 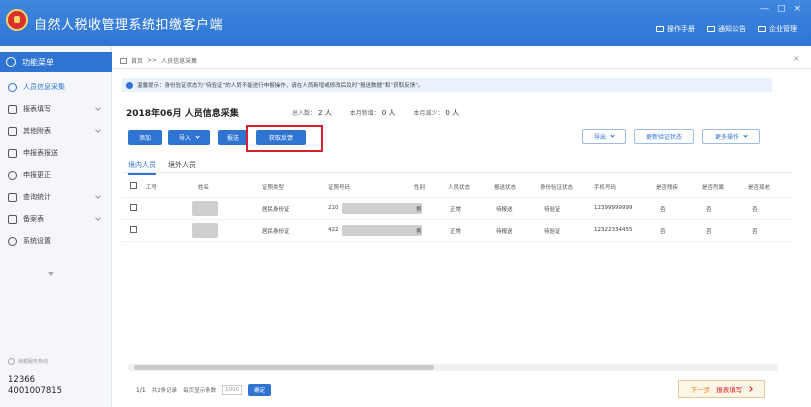 What do you see at coordinates (51, 274) in the screenshot?
I see `collapse-arrow-icon` at bounding box center [51, 274].